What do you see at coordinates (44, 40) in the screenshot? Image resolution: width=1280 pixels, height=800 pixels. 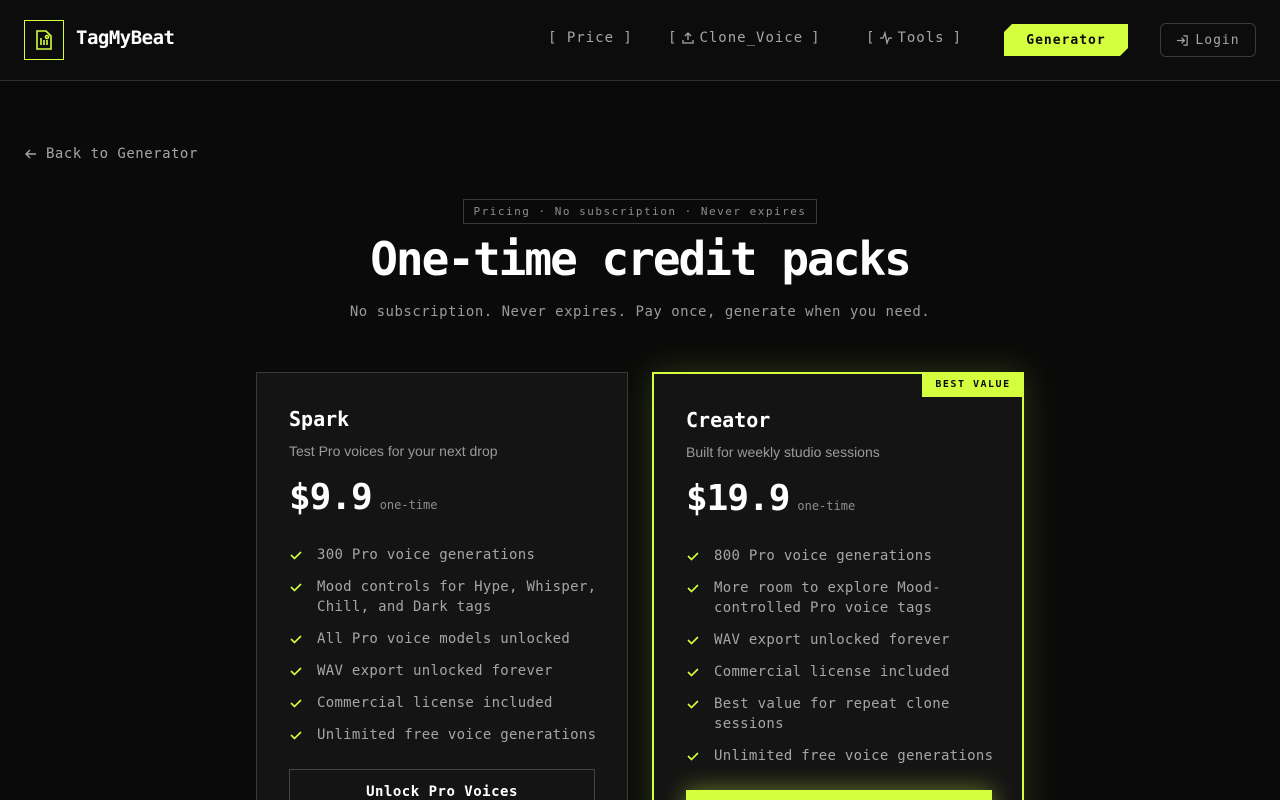 I see `logo-icon` at bounding box center [44, 40].